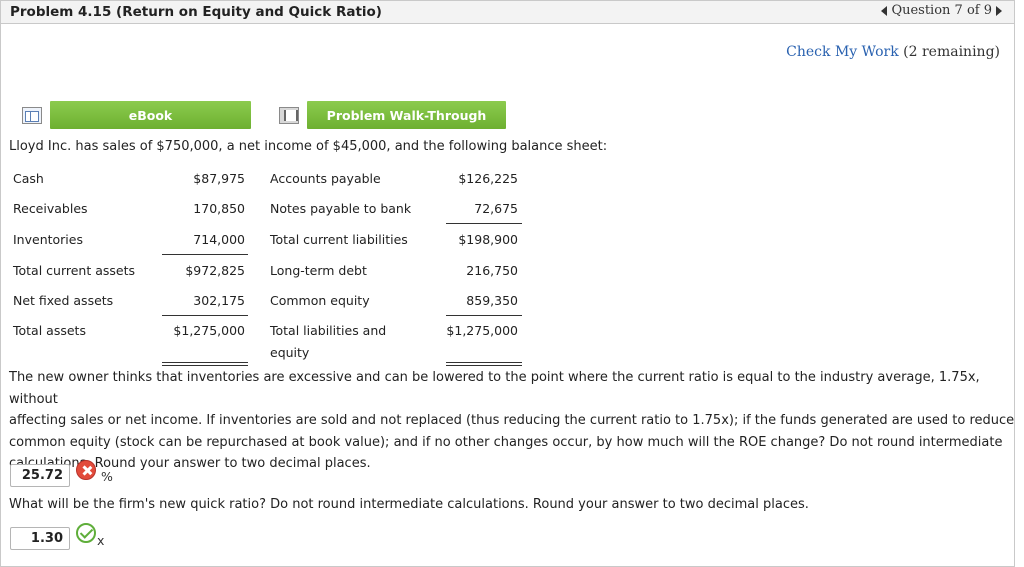 This screenshot has height=567, width=1024. Describe the element at coordinates (488, 178) in the screenshot. I see `liab-value-ap: $126,225` at that location.